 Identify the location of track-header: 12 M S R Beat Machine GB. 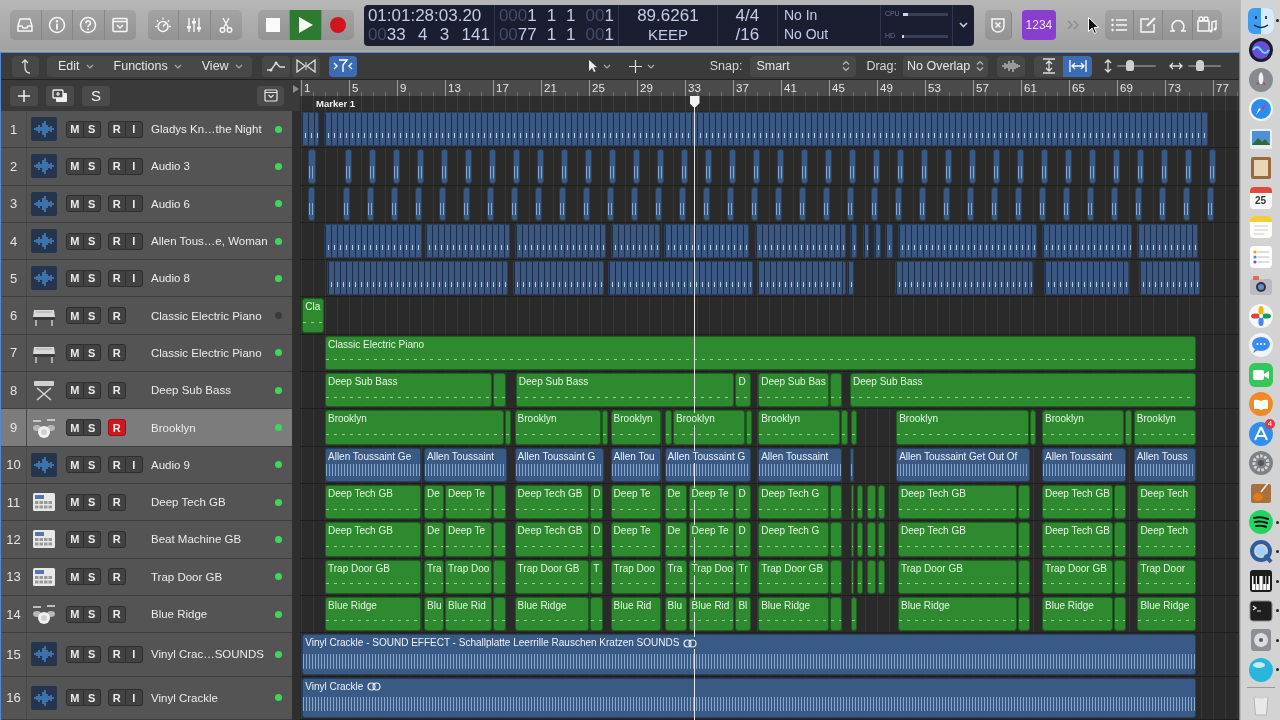
(146, 540).